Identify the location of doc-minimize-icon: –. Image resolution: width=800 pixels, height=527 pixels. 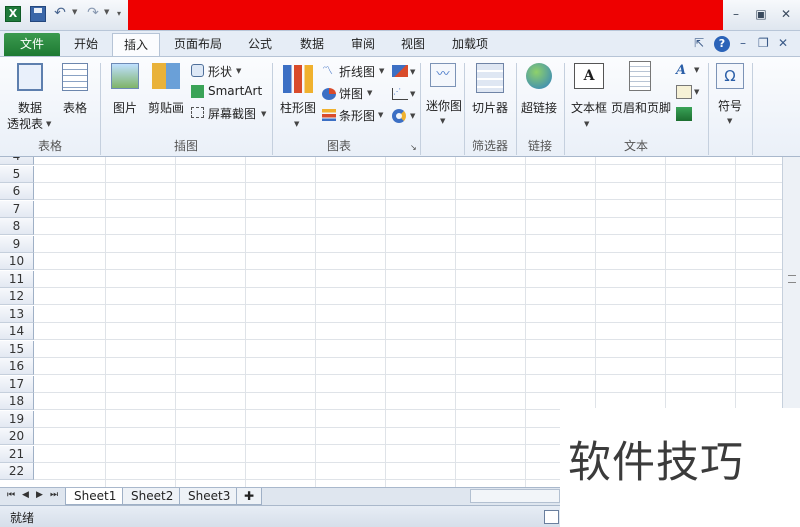
(743, 43).